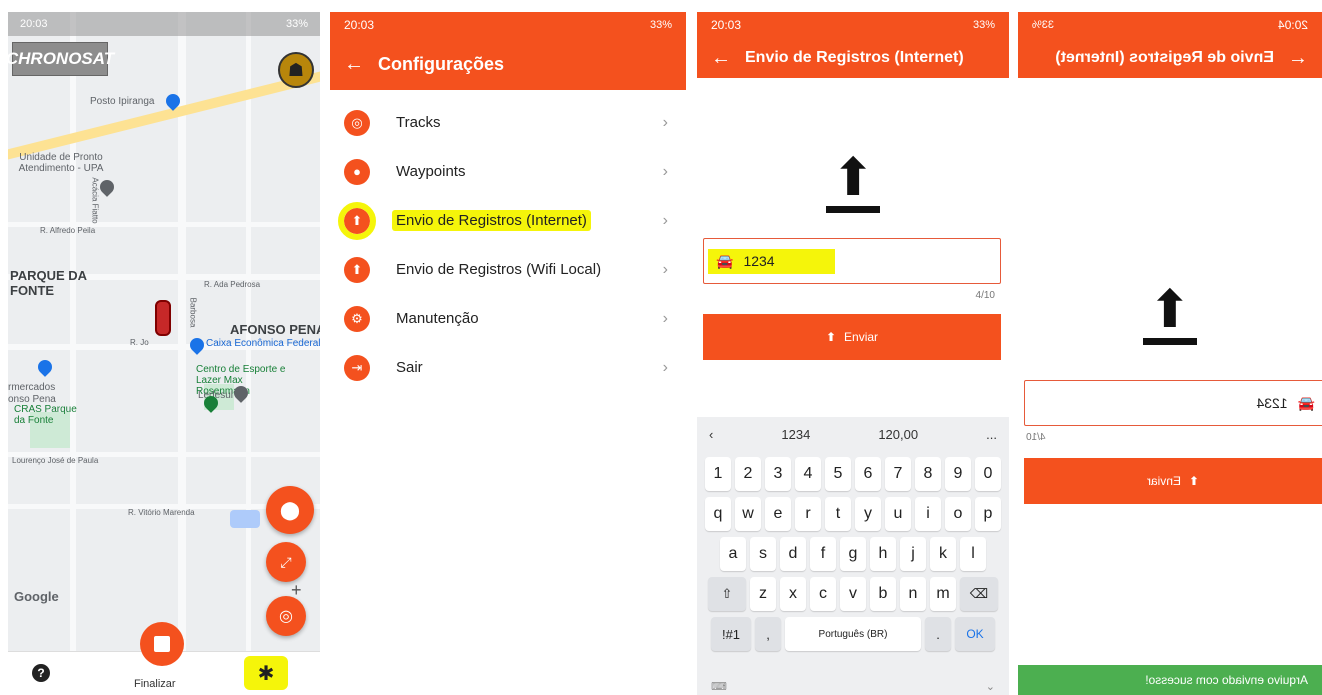 The height and width of the screenshot is (695, 1322). Describe the element at coordinates (163, 318) in the screenshot. I see `vehicle-marker-icon` at that location.